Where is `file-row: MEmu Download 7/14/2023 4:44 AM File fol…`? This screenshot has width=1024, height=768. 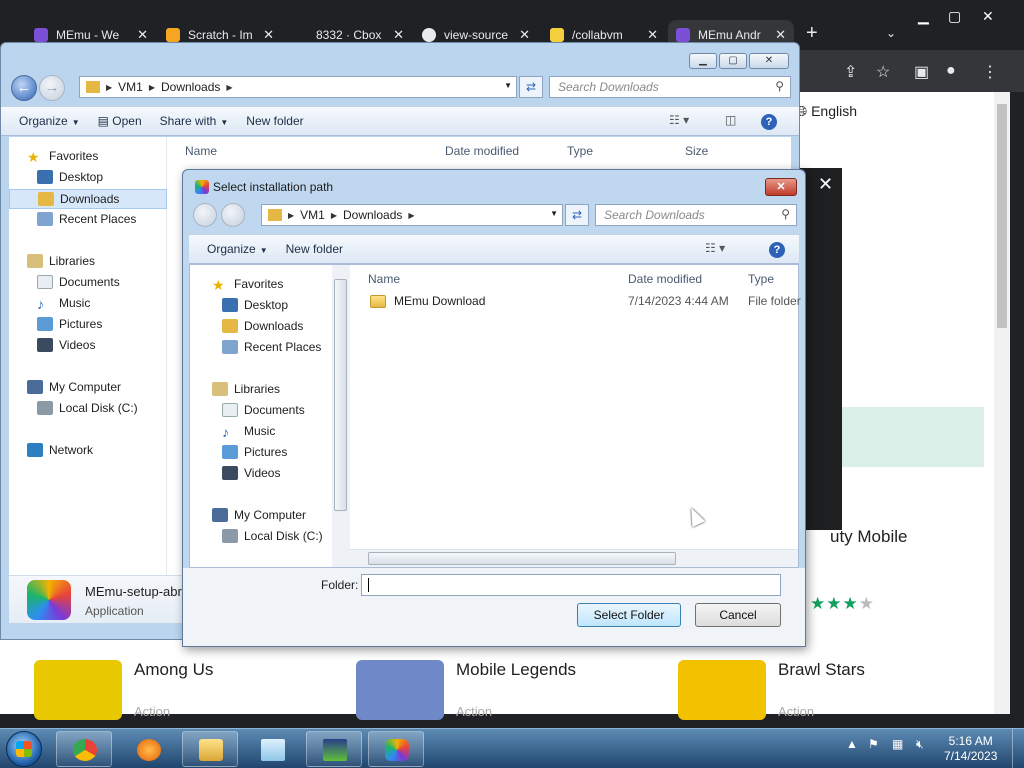
file-row: MEmu Download 7/14/2023 4:44 AM File fol… is located at coordinates (581, 303).